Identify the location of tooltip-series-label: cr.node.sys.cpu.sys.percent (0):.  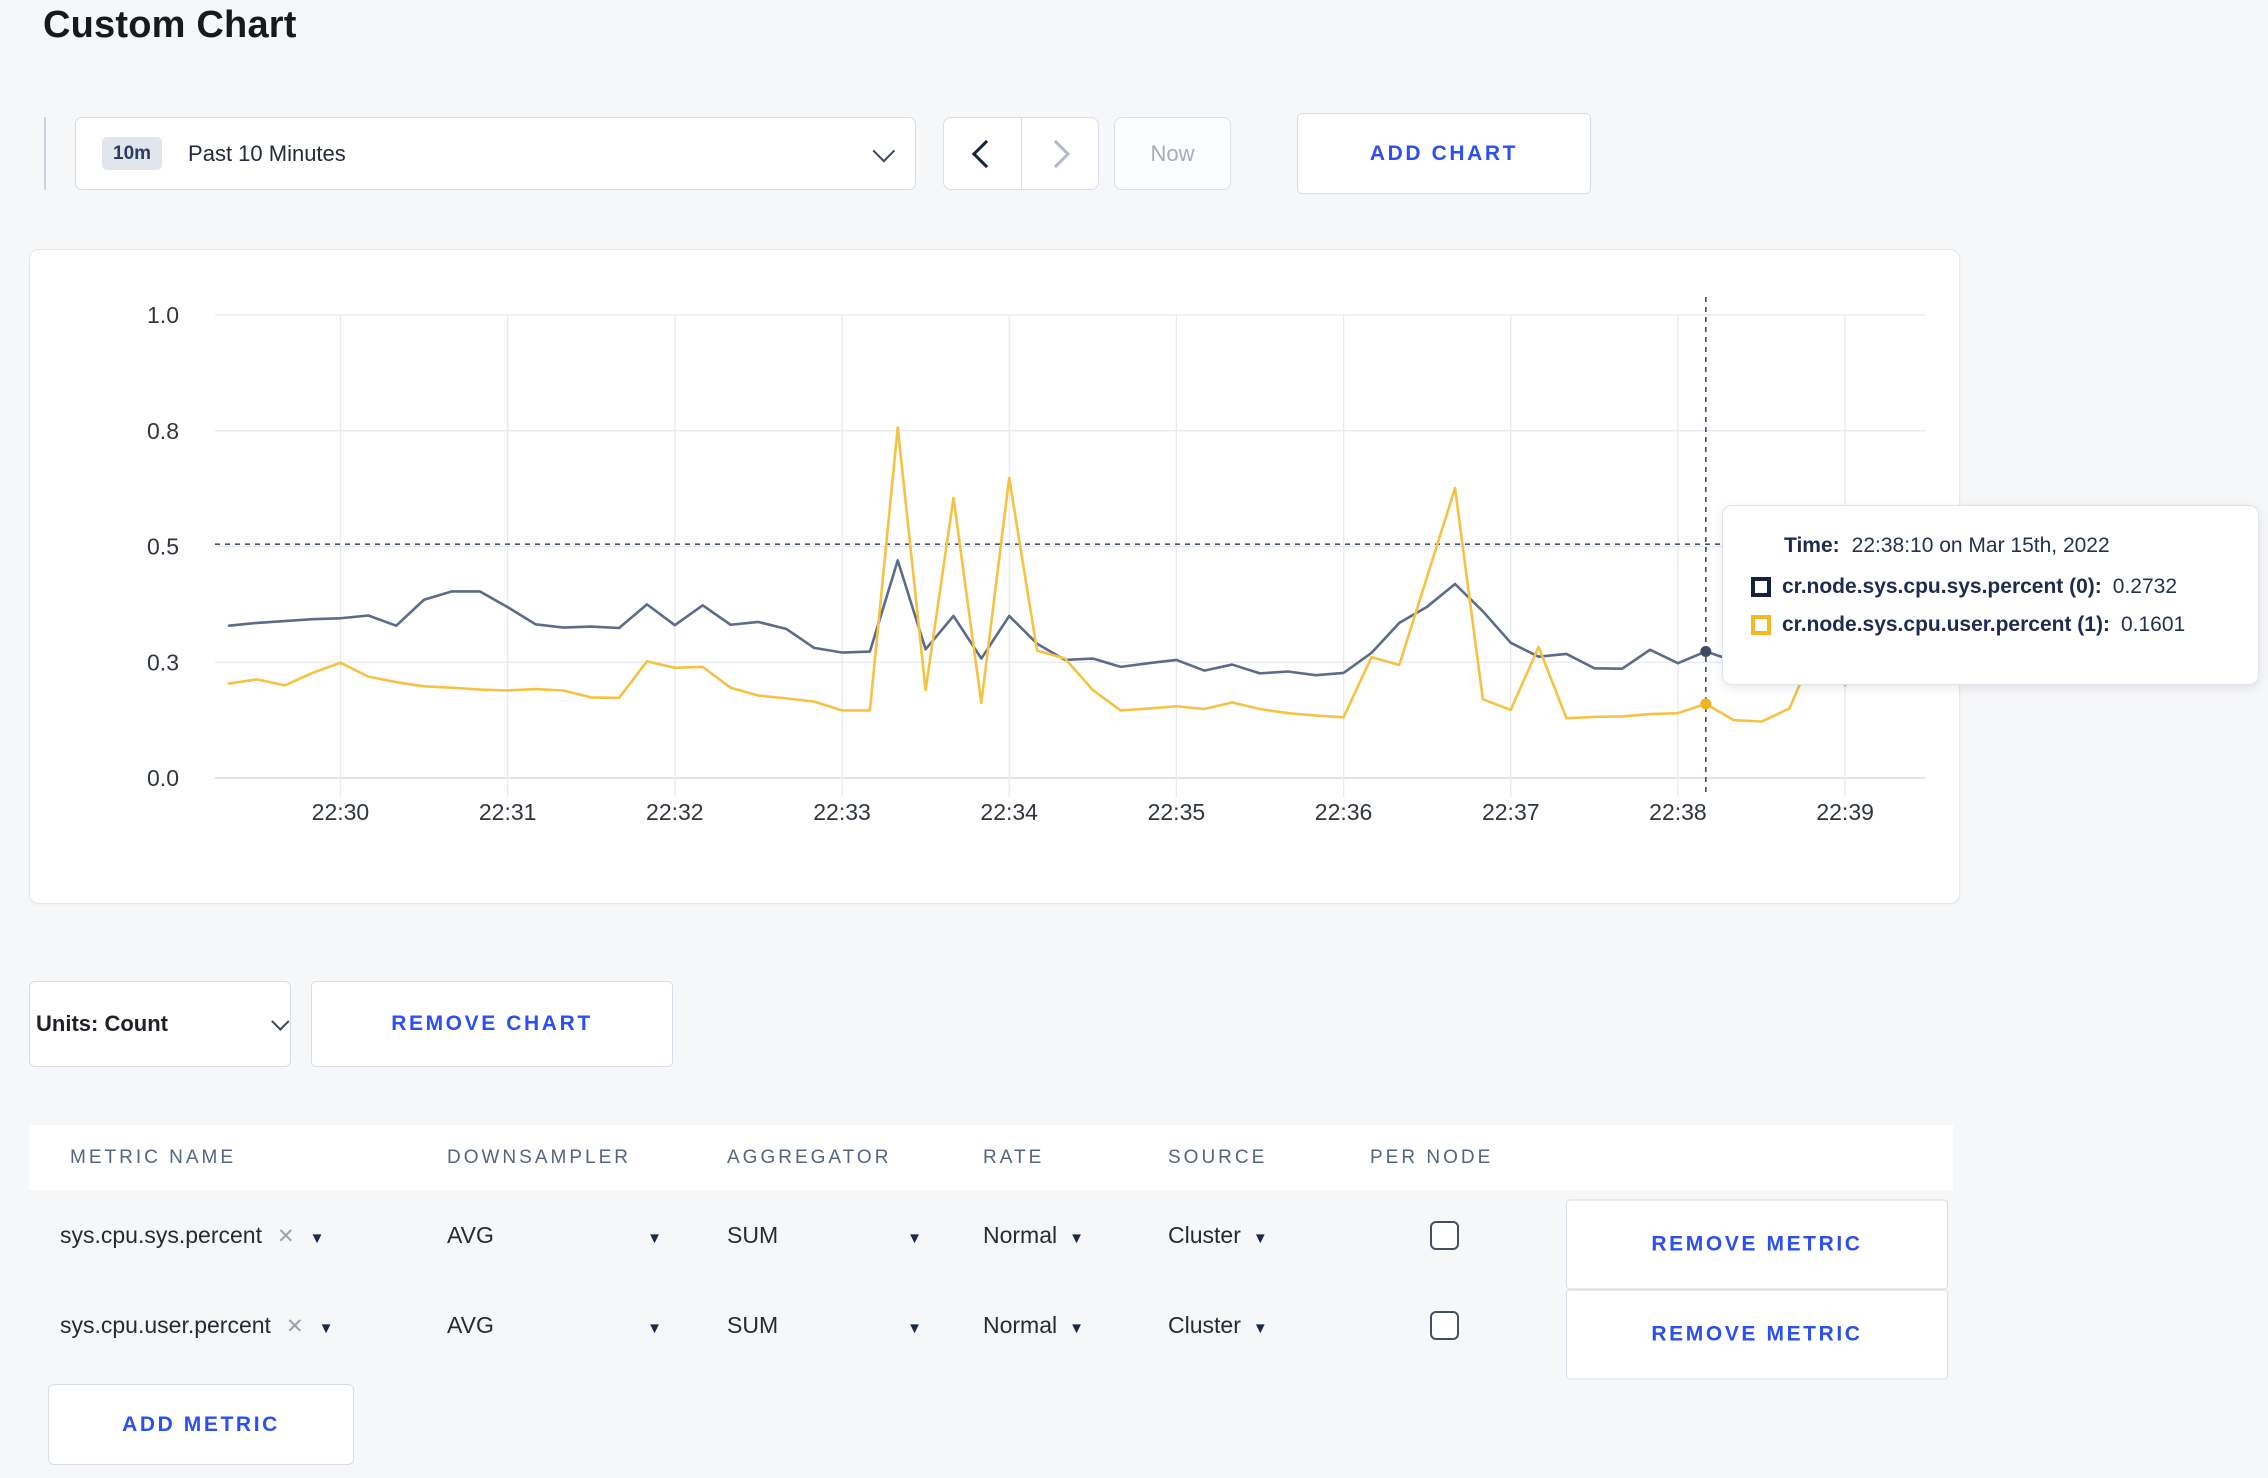
(1942, 586).